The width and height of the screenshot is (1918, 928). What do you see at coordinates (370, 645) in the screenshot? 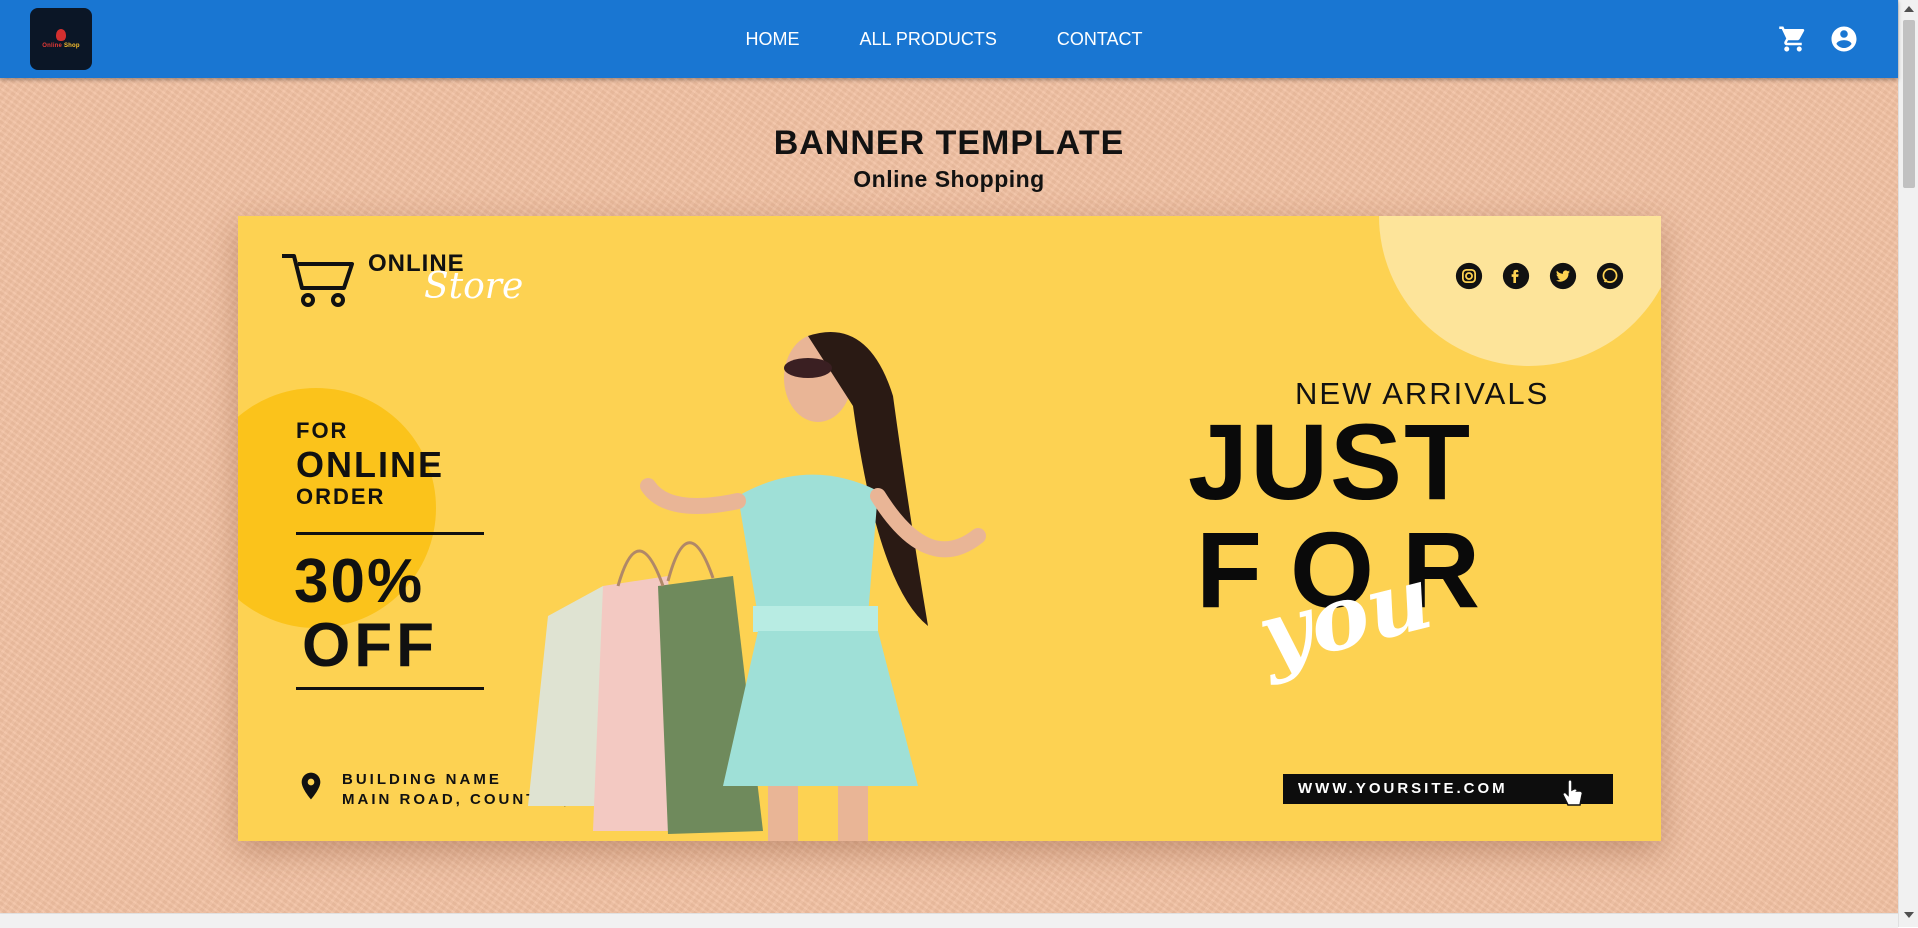
I see `discount-off-label: OFF` at bounding box center [370, 645].